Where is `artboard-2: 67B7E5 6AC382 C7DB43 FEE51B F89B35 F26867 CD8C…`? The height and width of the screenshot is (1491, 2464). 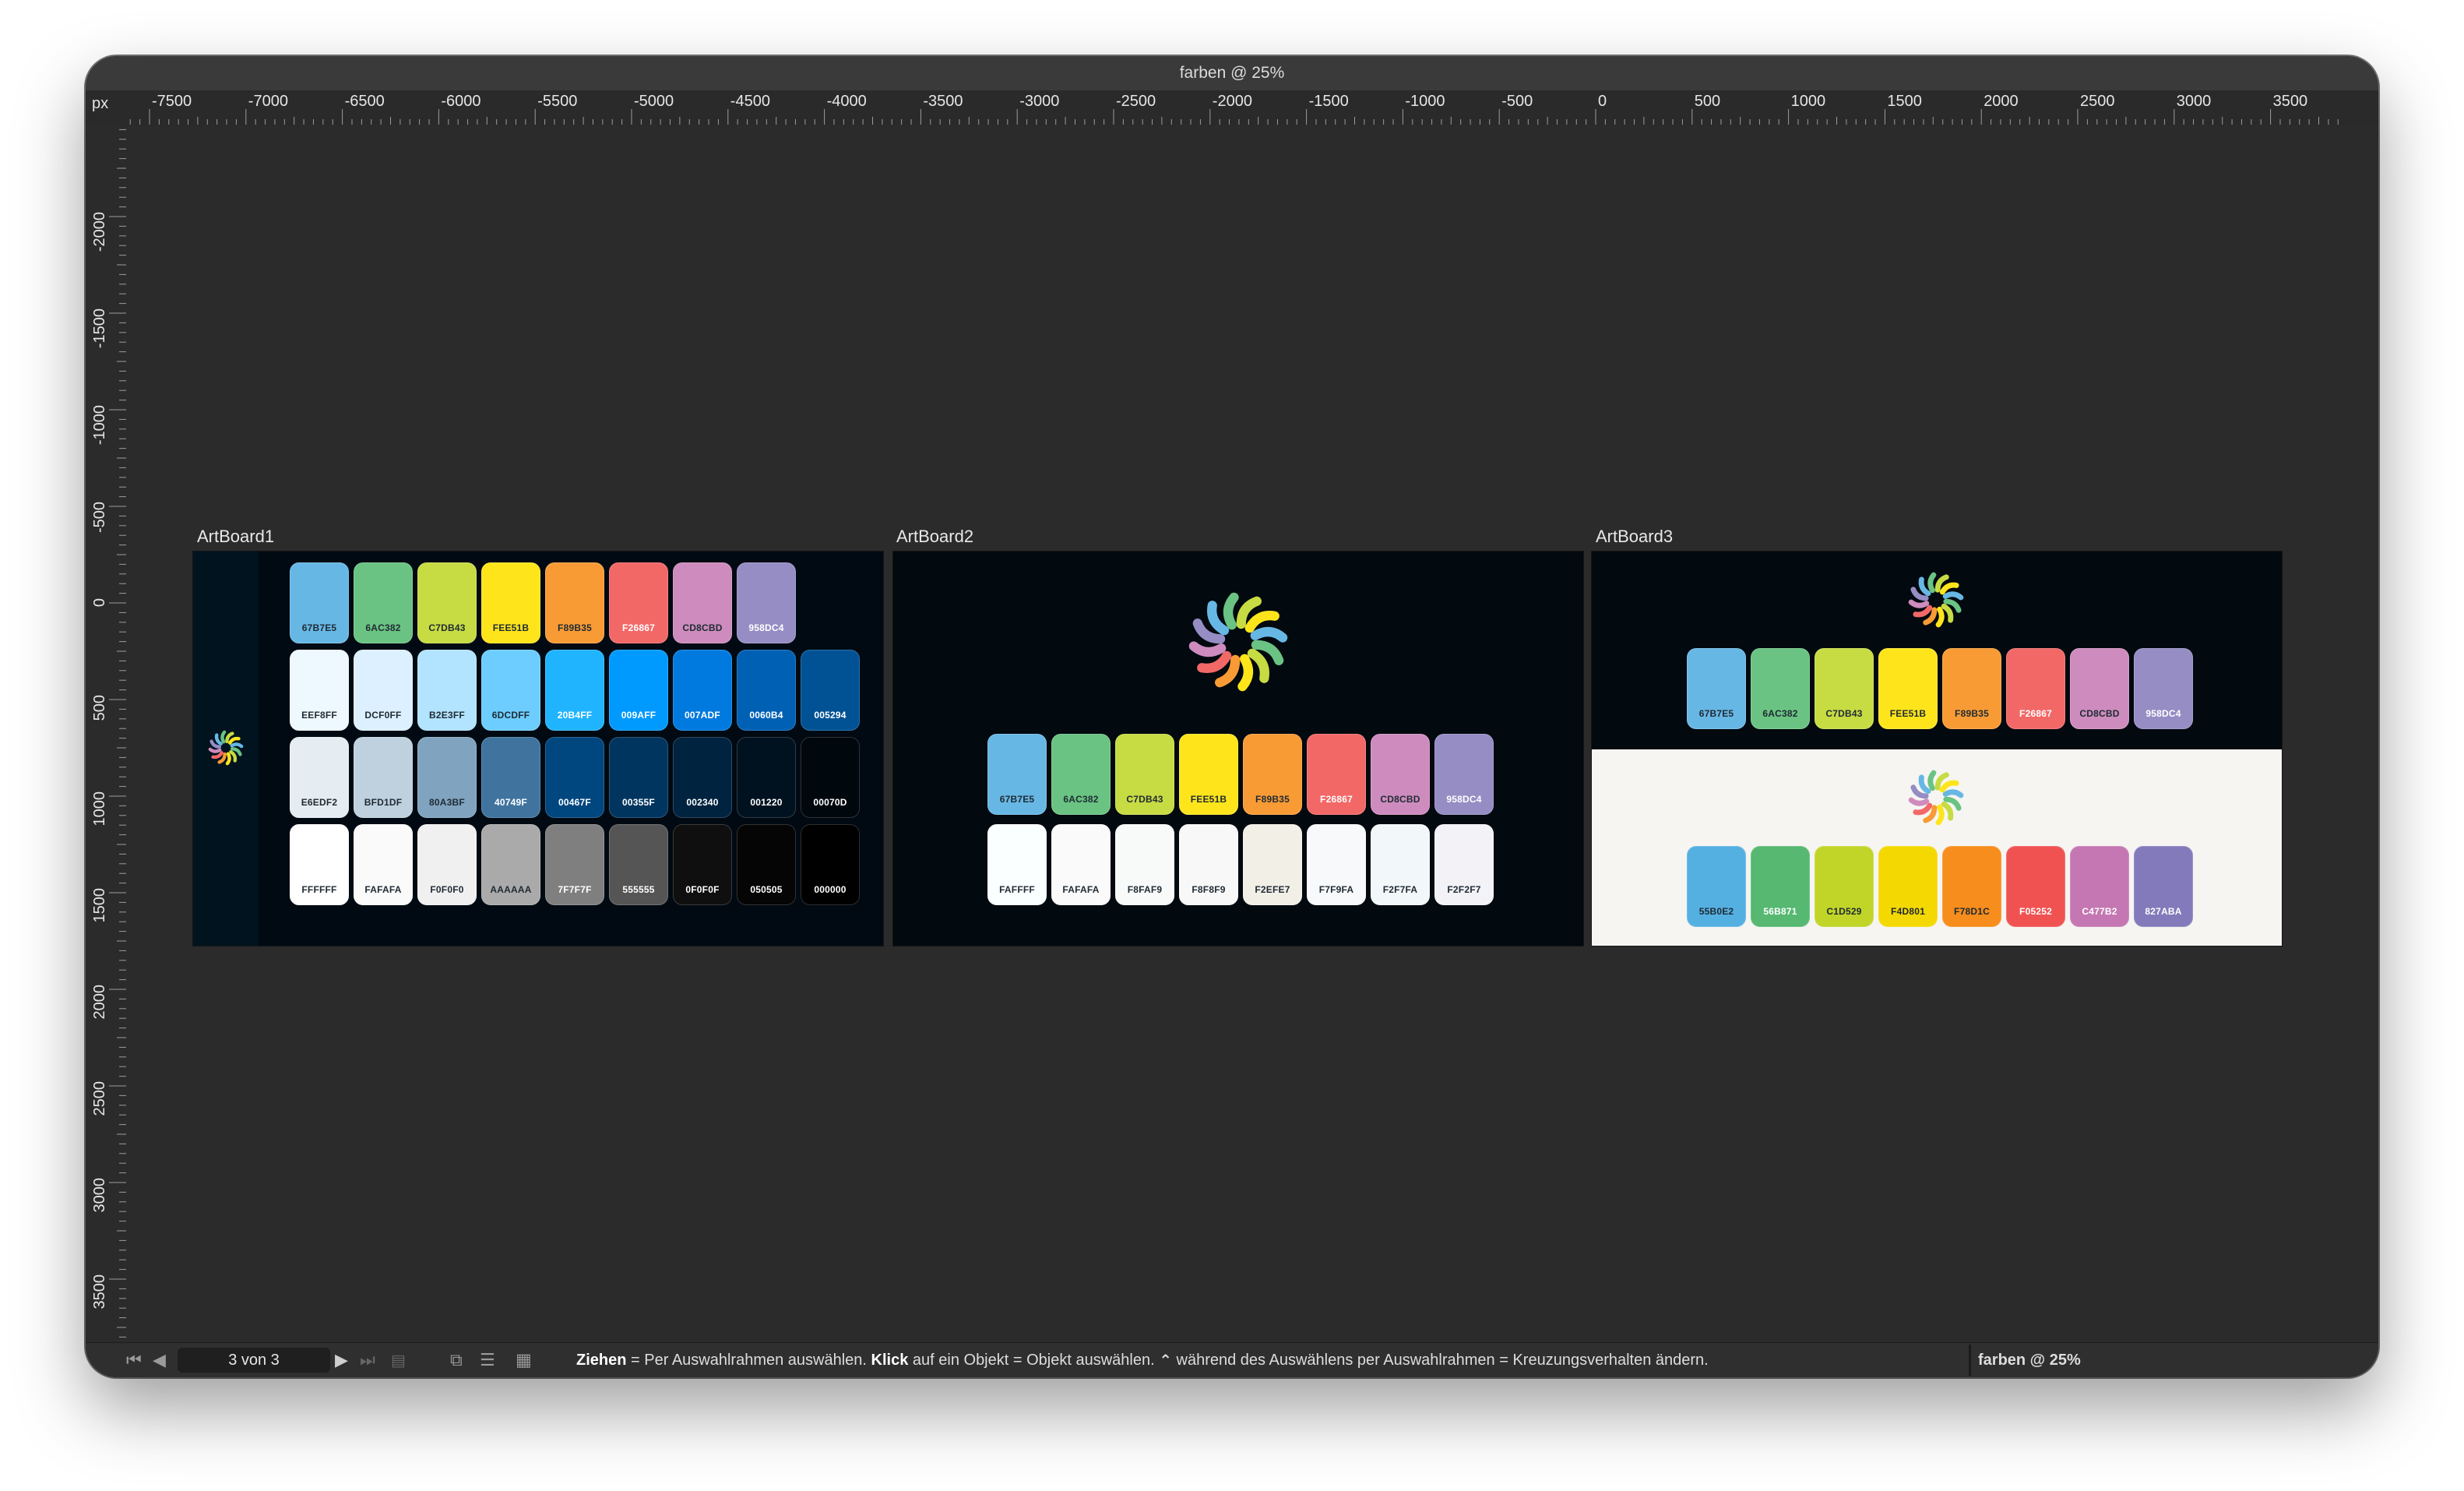 artboard-2: 67B7E5 6AC382 C7DB43 FEE51B F89B35 F26867 CD8C… is located at coordinates (1238, 749).